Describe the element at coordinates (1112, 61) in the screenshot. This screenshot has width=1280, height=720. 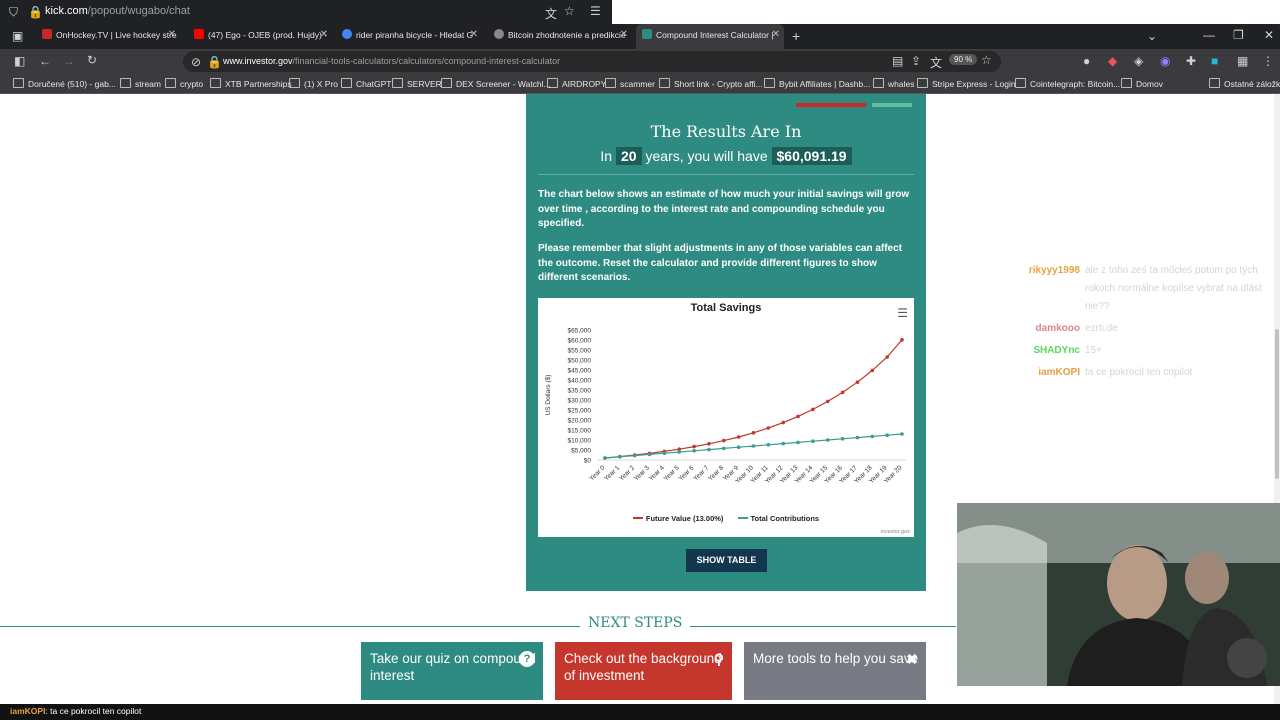
I see `extension-icon: ◆` at that location.